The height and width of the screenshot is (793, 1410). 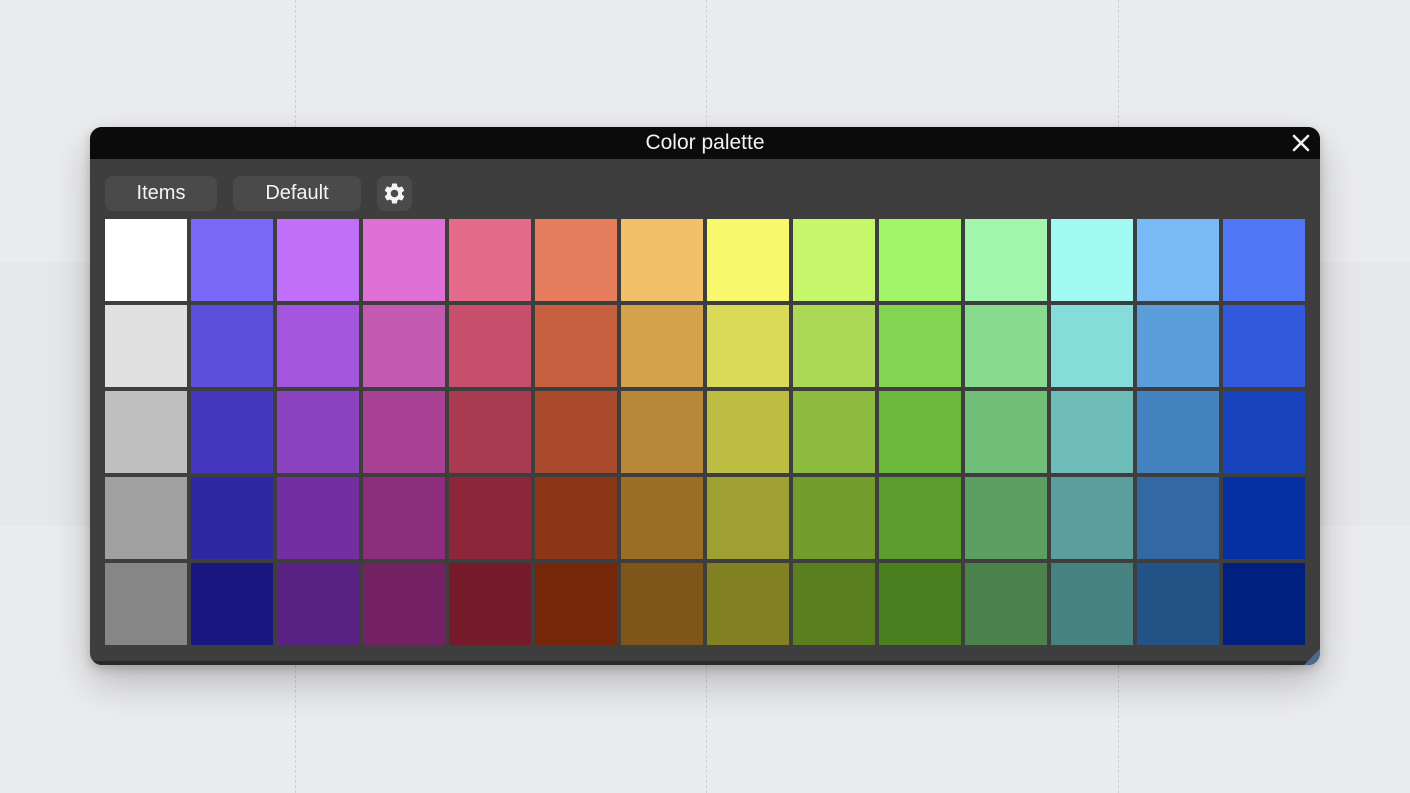 I want to click on close-button, so click(x=1301, y=143).